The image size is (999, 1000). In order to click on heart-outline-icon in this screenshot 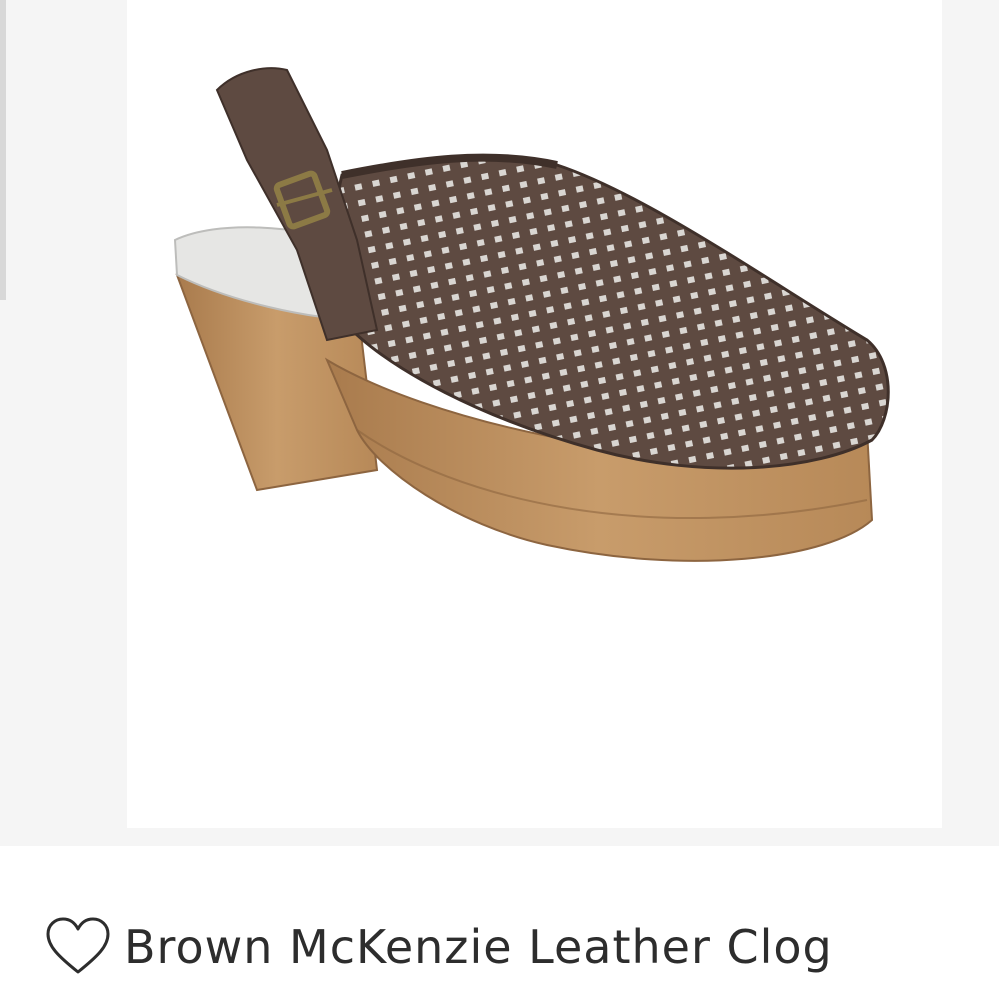, I will do `click(78, 947)`.